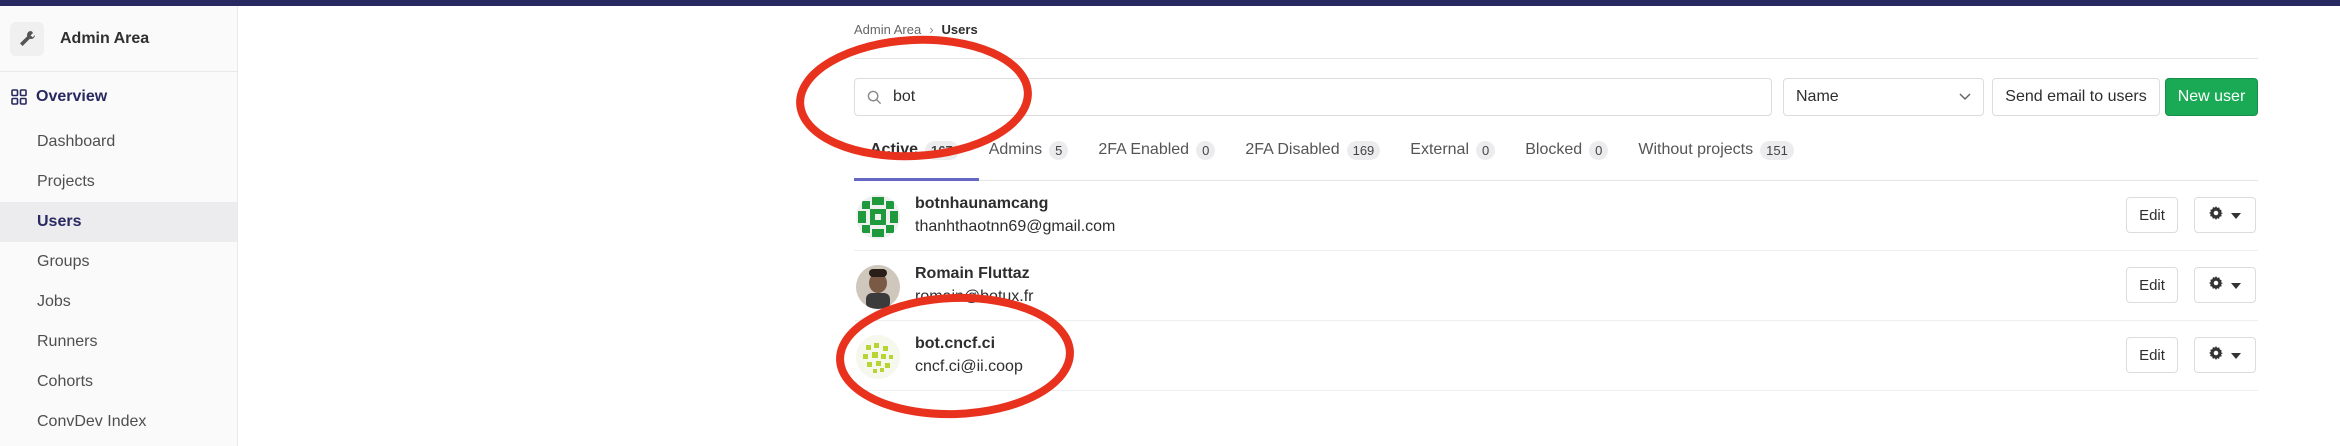  Describe the element at coordinates (1292, 149) in the screenshot. I see `tab-label: 2FA Disabled` at that location.